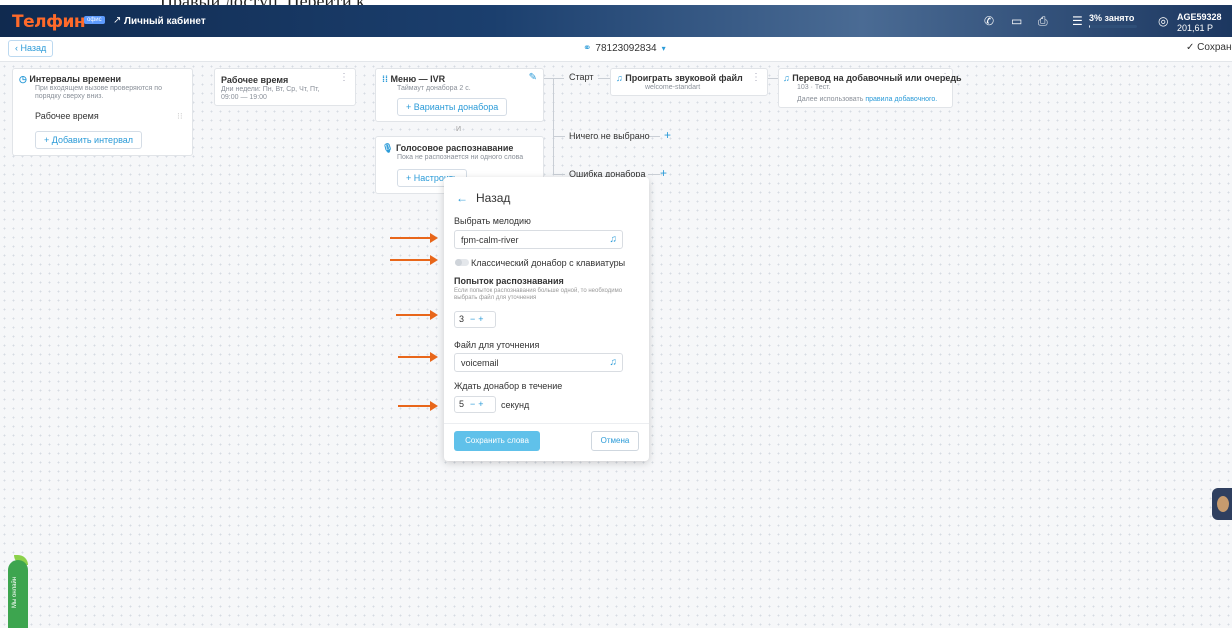  I want to click on save-scenario-button: ✓ Сохране, so click(1209, 47).